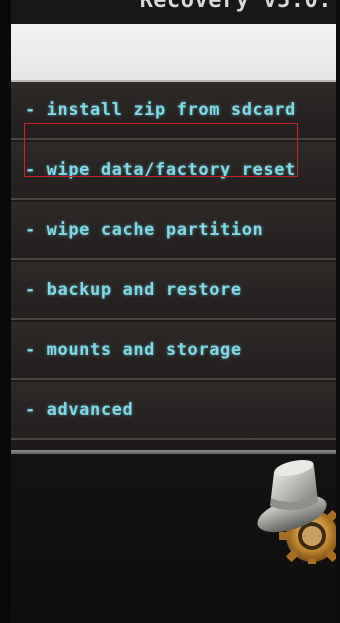 Image resolution: width=340 pixels, height=623 pixels. I want to click on header-band: Recovery v5.0., so click(175, 12).